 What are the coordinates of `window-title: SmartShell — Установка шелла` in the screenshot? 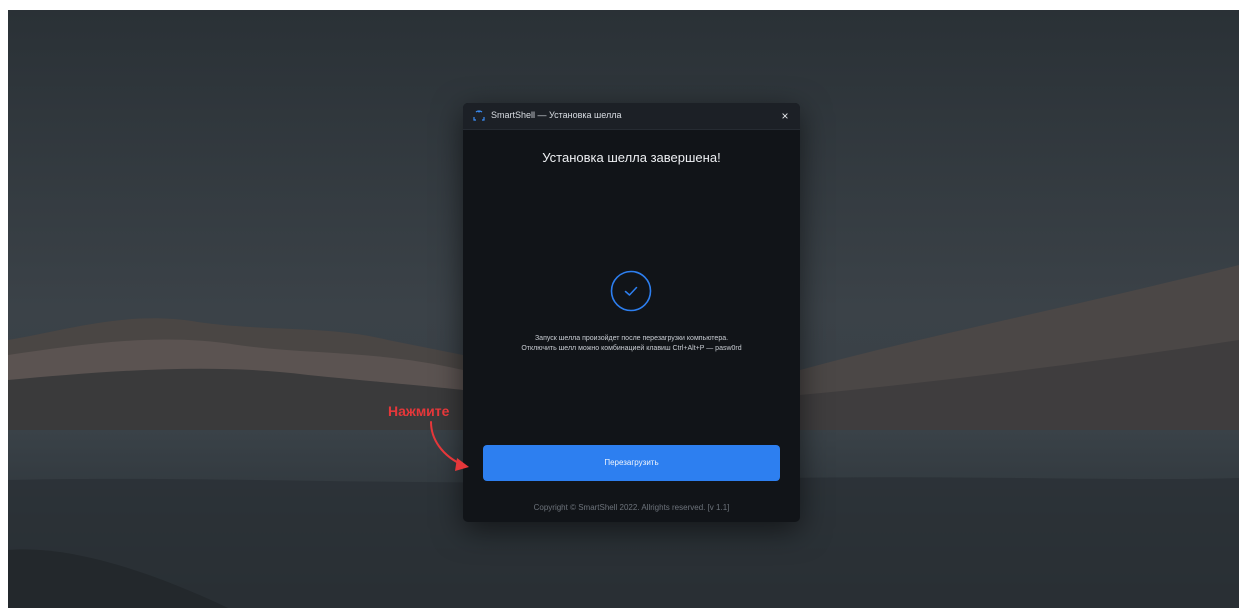 It's located at (556, 115).